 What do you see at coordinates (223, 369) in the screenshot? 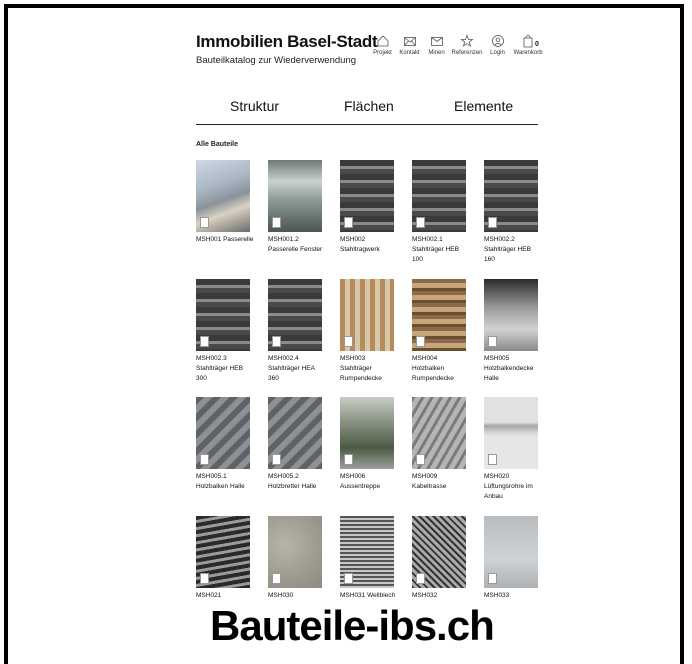
I see `product-label: MSH002.3 Stahlträger HEB 300` at bounding box center [223, 369].